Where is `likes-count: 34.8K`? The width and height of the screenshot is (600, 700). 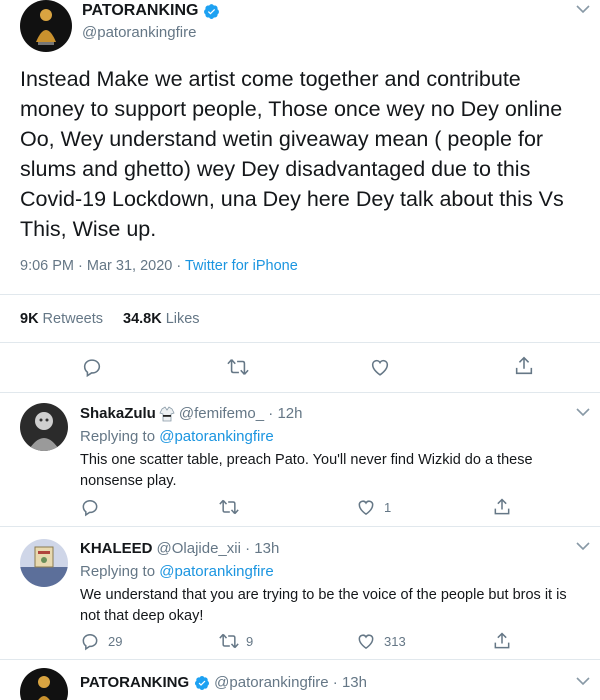
likes-count: 34.8K is located at coordinates (142, 318).